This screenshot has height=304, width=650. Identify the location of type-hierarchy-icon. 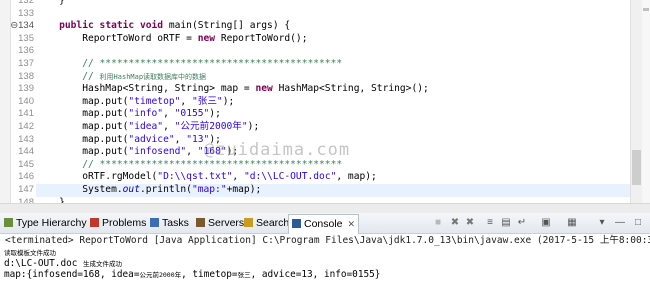
(8, 222).